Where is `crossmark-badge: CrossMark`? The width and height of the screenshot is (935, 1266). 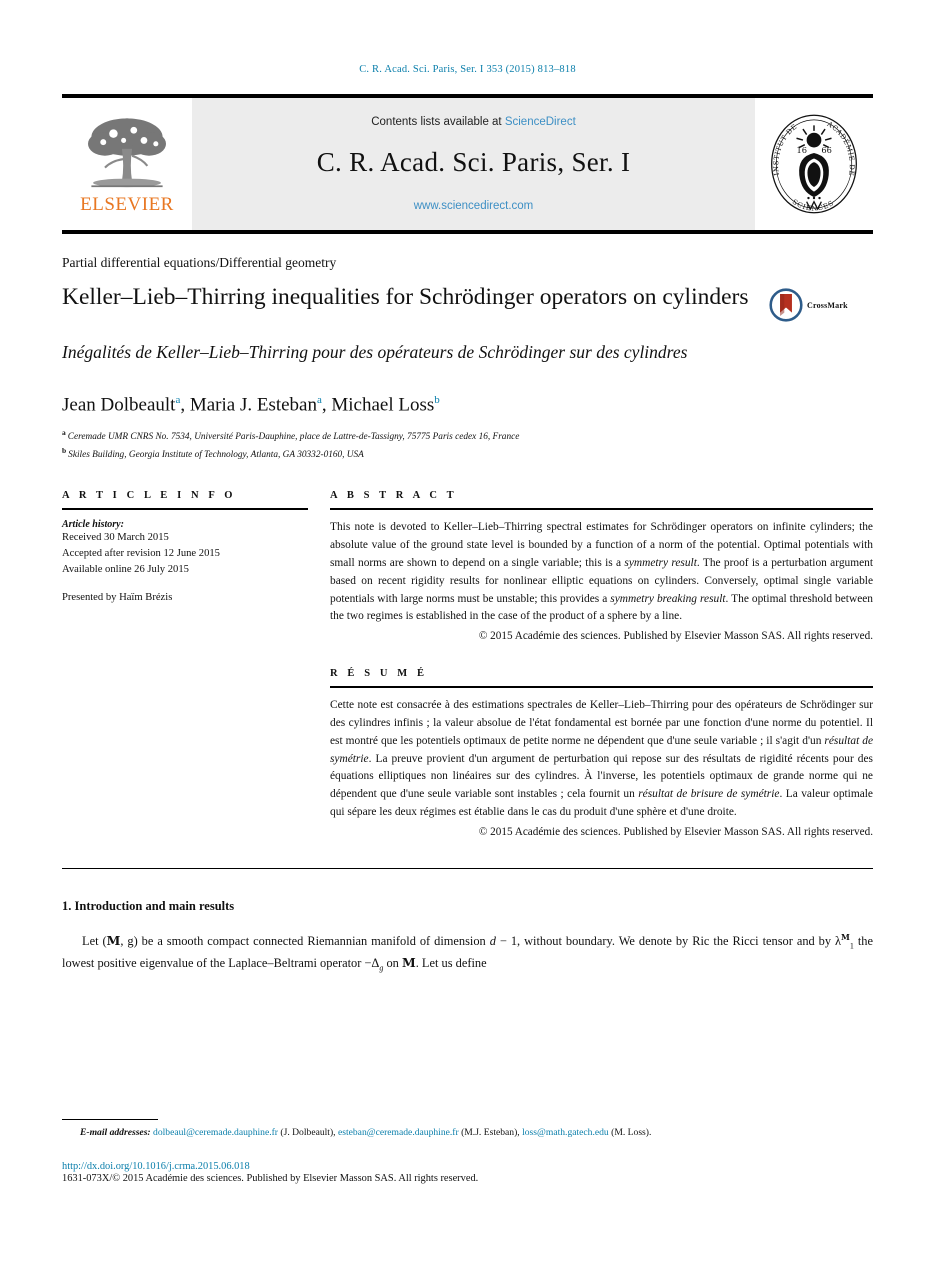
crossmark-badge: CrossMark is located at coordinates (821, 302).